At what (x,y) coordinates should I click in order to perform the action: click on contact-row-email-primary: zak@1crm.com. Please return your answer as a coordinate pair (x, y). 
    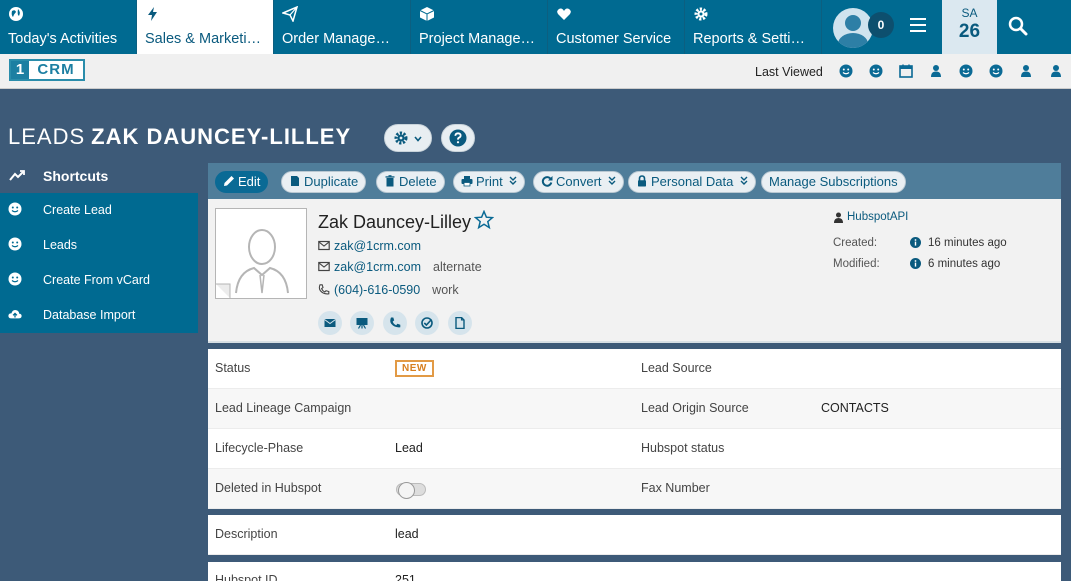
    Looking at the image, I should click on (369, 246).